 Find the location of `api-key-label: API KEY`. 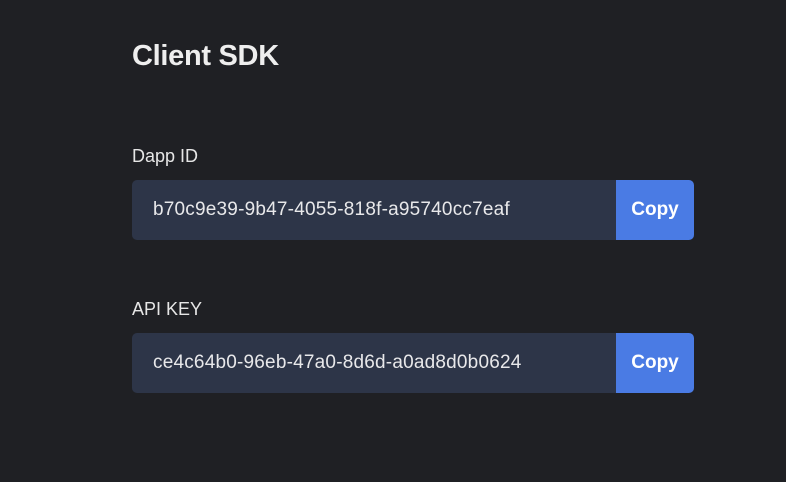

api-key-label: API KEY is located at coordinates (167, 309).